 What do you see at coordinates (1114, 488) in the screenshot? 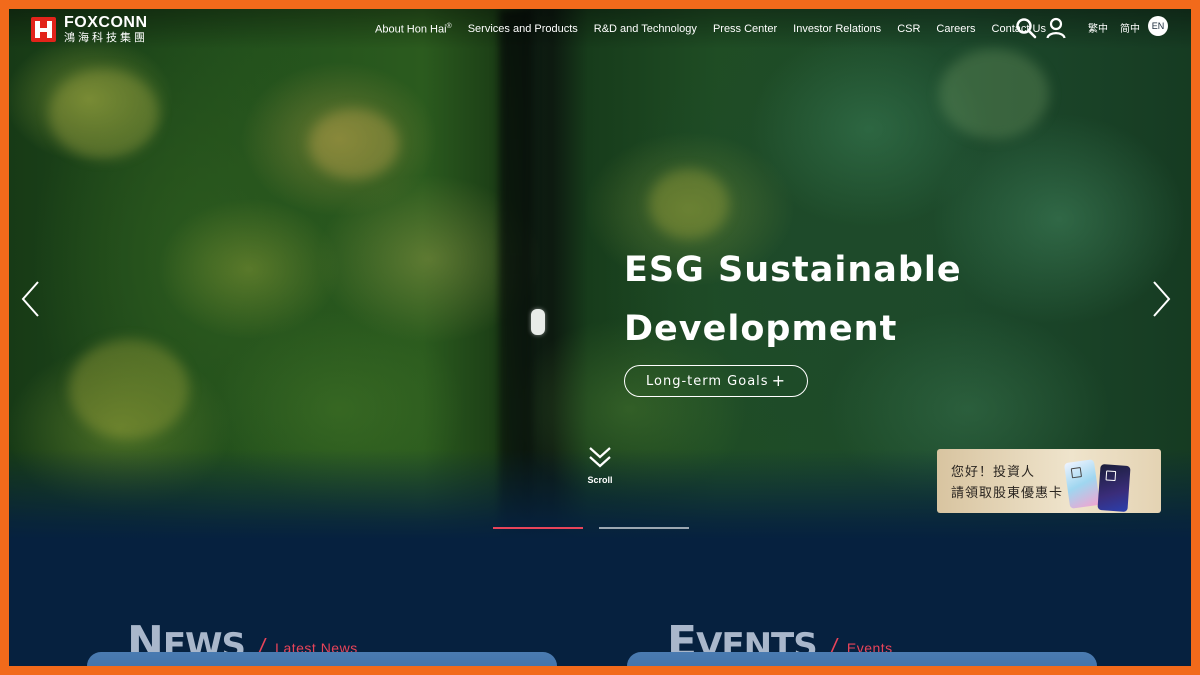
I see `shareholder-card-dark` at bounding box center [1114, 488].